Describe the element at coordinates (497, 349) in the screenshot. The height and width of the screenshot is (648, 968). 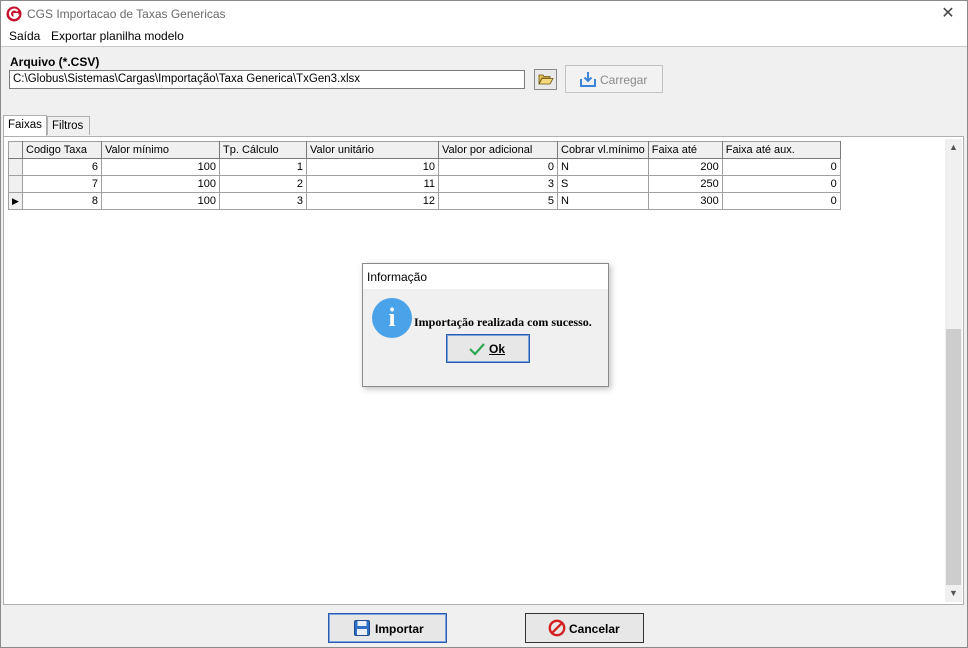
I see `ok-label: Ok` at that location.